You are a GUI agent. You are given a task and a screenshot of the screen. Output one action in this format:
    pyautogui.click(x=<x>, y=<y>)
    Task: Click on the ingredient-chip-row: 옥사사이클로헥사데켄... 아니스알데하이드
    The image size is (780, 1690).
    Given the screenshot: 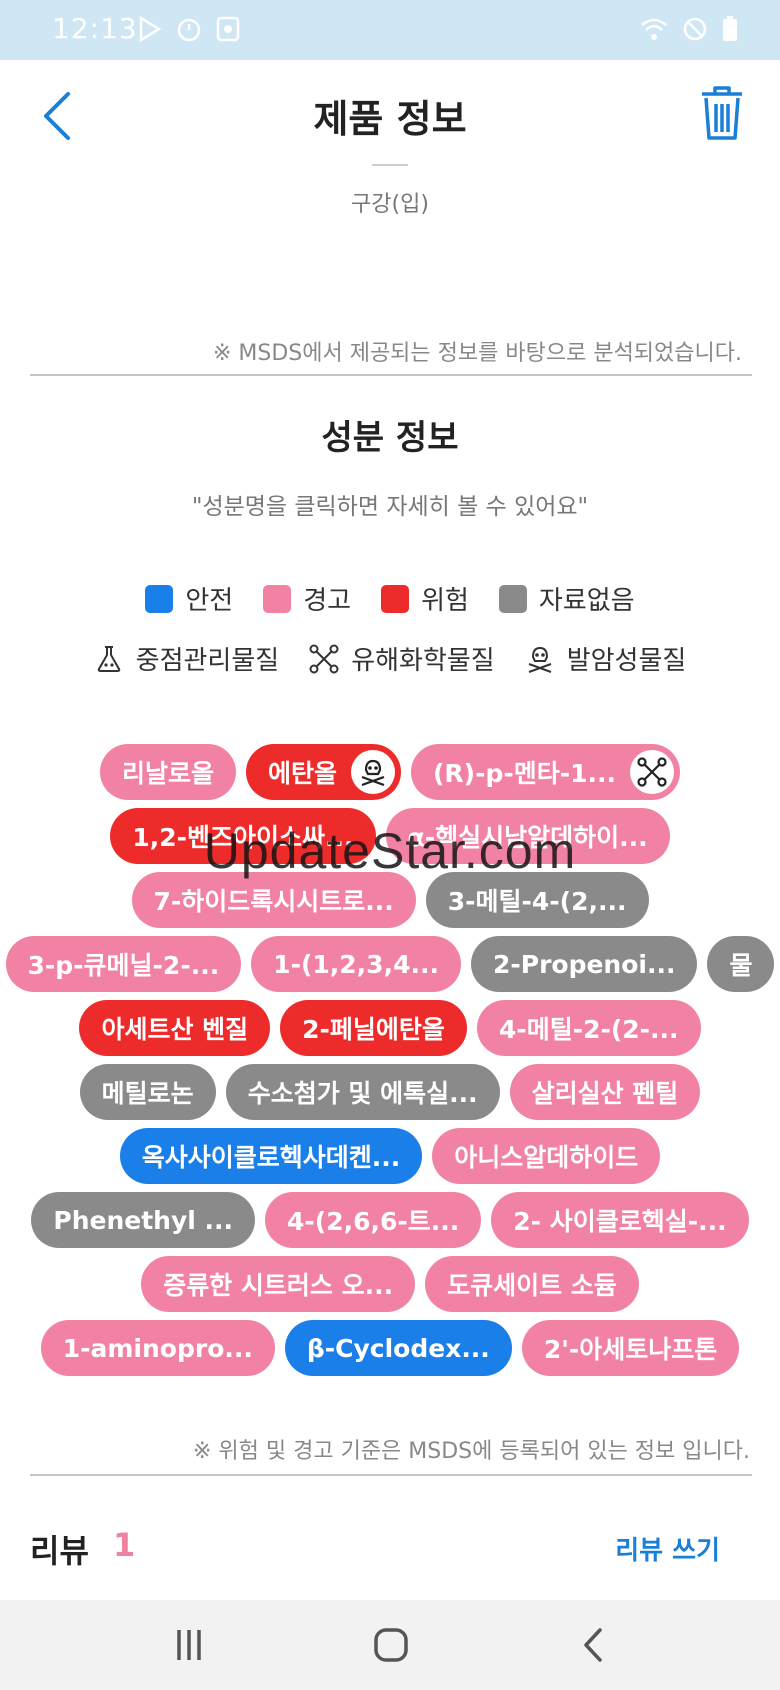 What is the action you would take?
    pyautogui.click(x=390, y=1156)
    